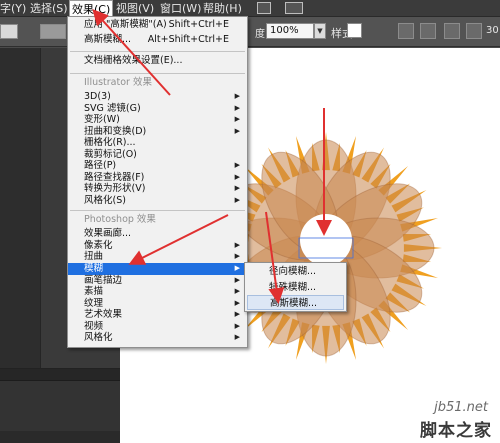 The image size is (500, 443). Describe the element at coordinates (428, 31) in the screenshot. I see `transform-icon` at that location.